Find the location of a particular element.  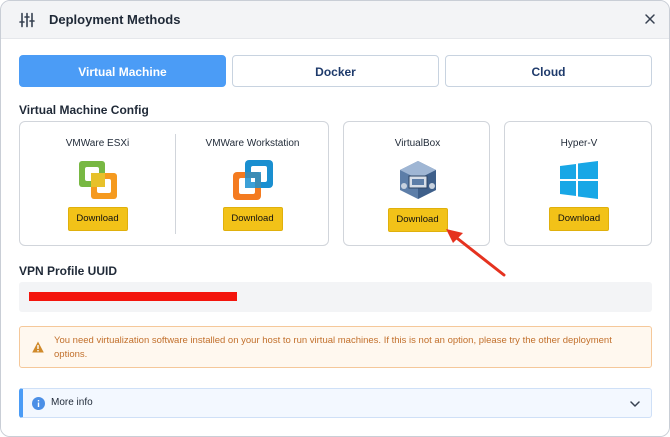

dialog-title: Deployment Methods is located at coordinates (115, 19).